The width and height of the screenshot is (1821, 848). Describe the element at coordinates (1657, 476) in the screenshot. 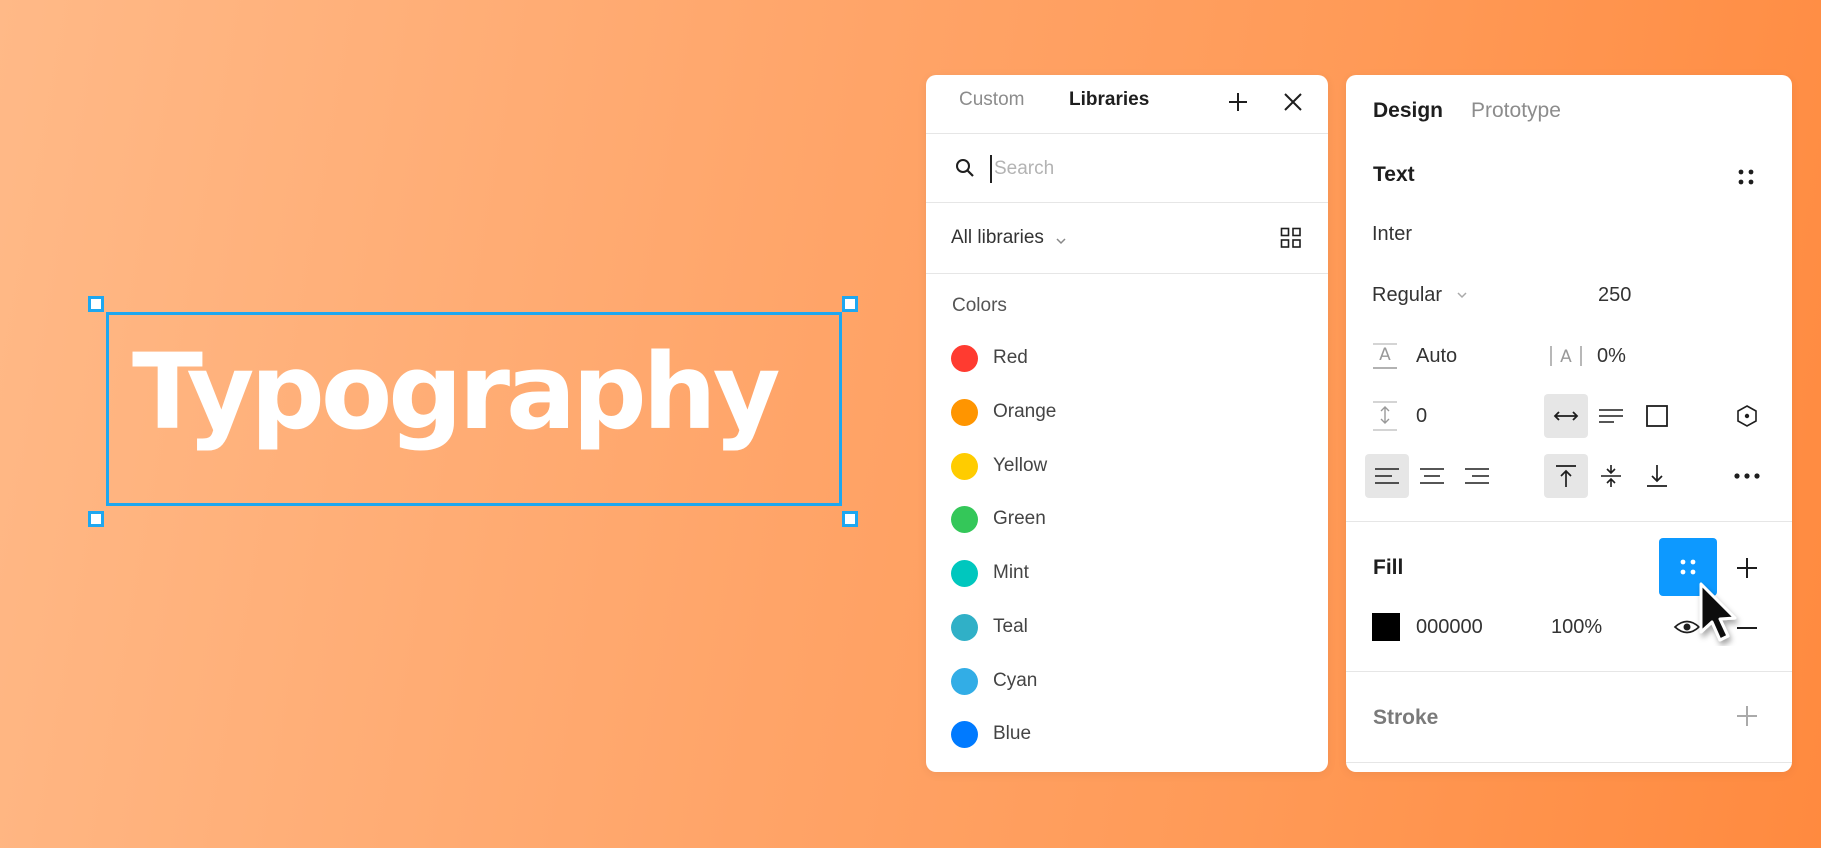

I see `align-bottom-button` at that location.